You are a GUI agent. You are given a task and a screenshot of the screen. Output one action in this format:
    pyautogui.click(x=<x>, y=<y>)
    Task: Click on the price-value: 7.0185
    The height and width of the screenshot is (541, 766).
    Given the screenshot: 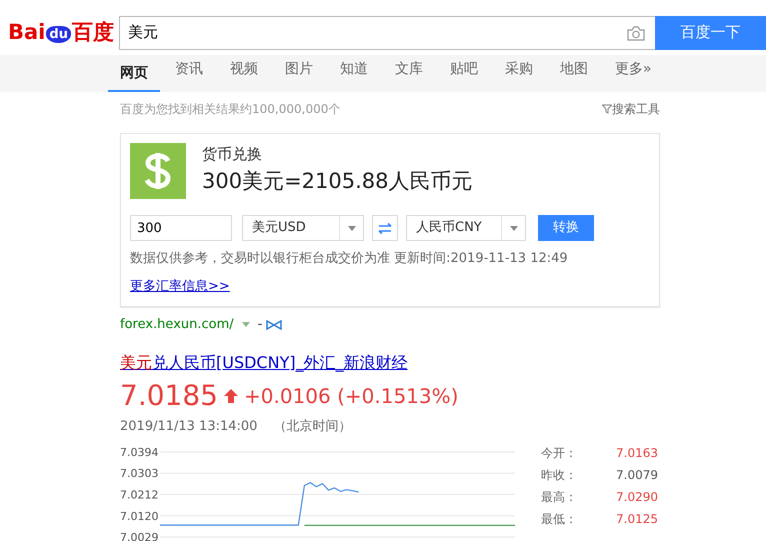 What is the action you would take?
    pyautogui.click(x=169, y=396)
    